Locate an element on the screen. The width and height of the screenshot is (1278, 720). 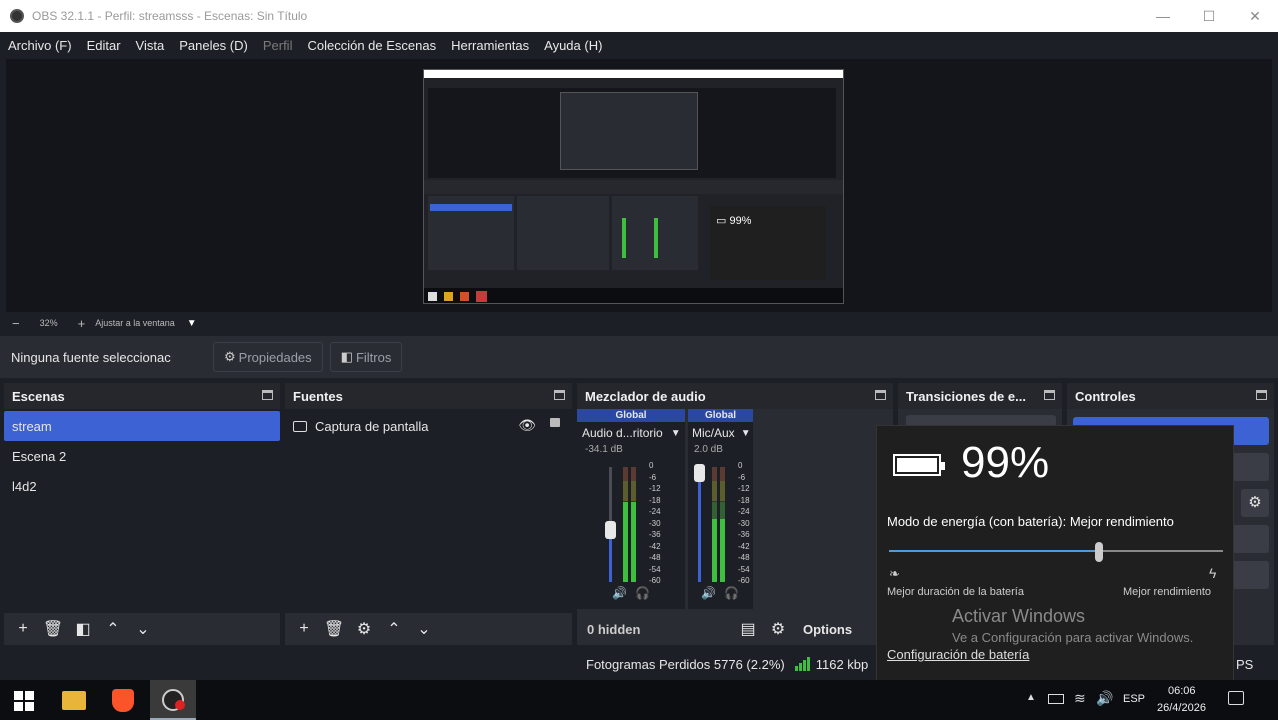
lightning-icon: ϟ is located at coordinates (1213, 573).